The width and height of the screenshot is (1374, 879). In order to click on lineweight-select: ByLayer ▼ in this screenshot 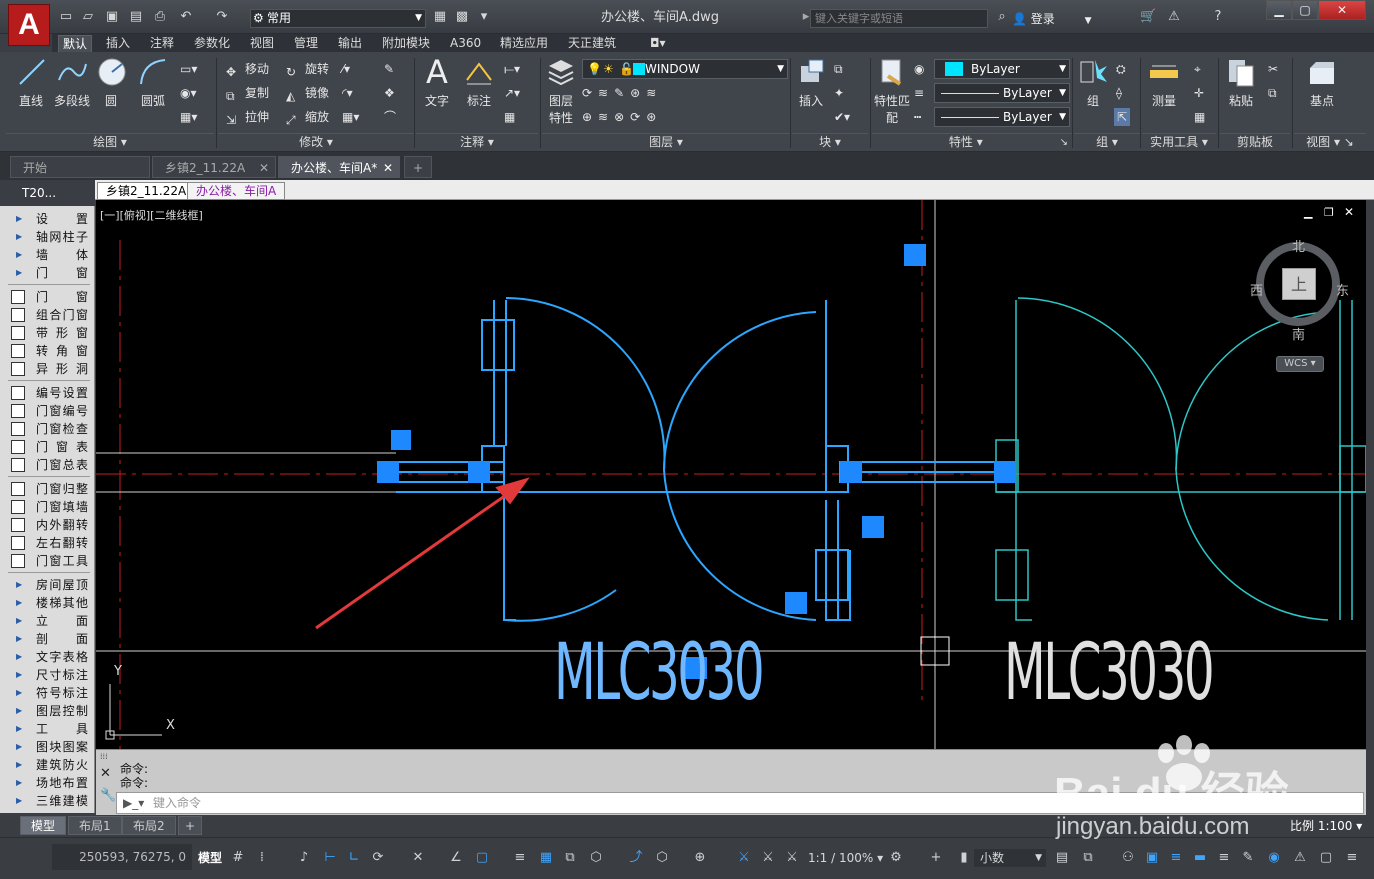, I will do `click(1002, 117)`.